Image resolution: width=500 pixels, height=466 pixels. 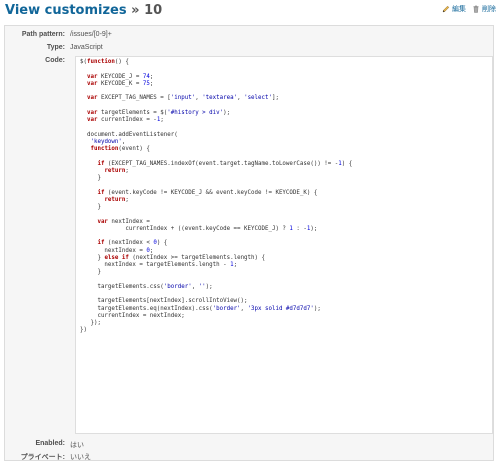 I want to click on path-pattern-label: Path pattern:, so click(x=43, y=34).